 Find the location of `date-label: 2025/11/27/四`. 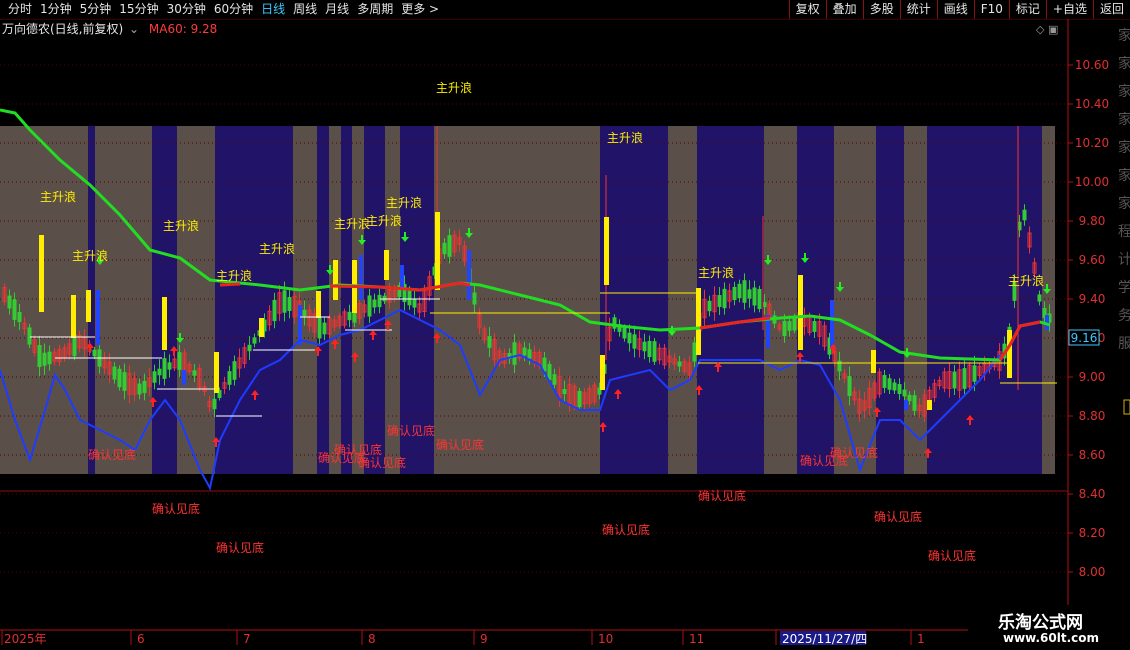

date-label: 2025/11/27/四 is located at coordinates (824, 639).